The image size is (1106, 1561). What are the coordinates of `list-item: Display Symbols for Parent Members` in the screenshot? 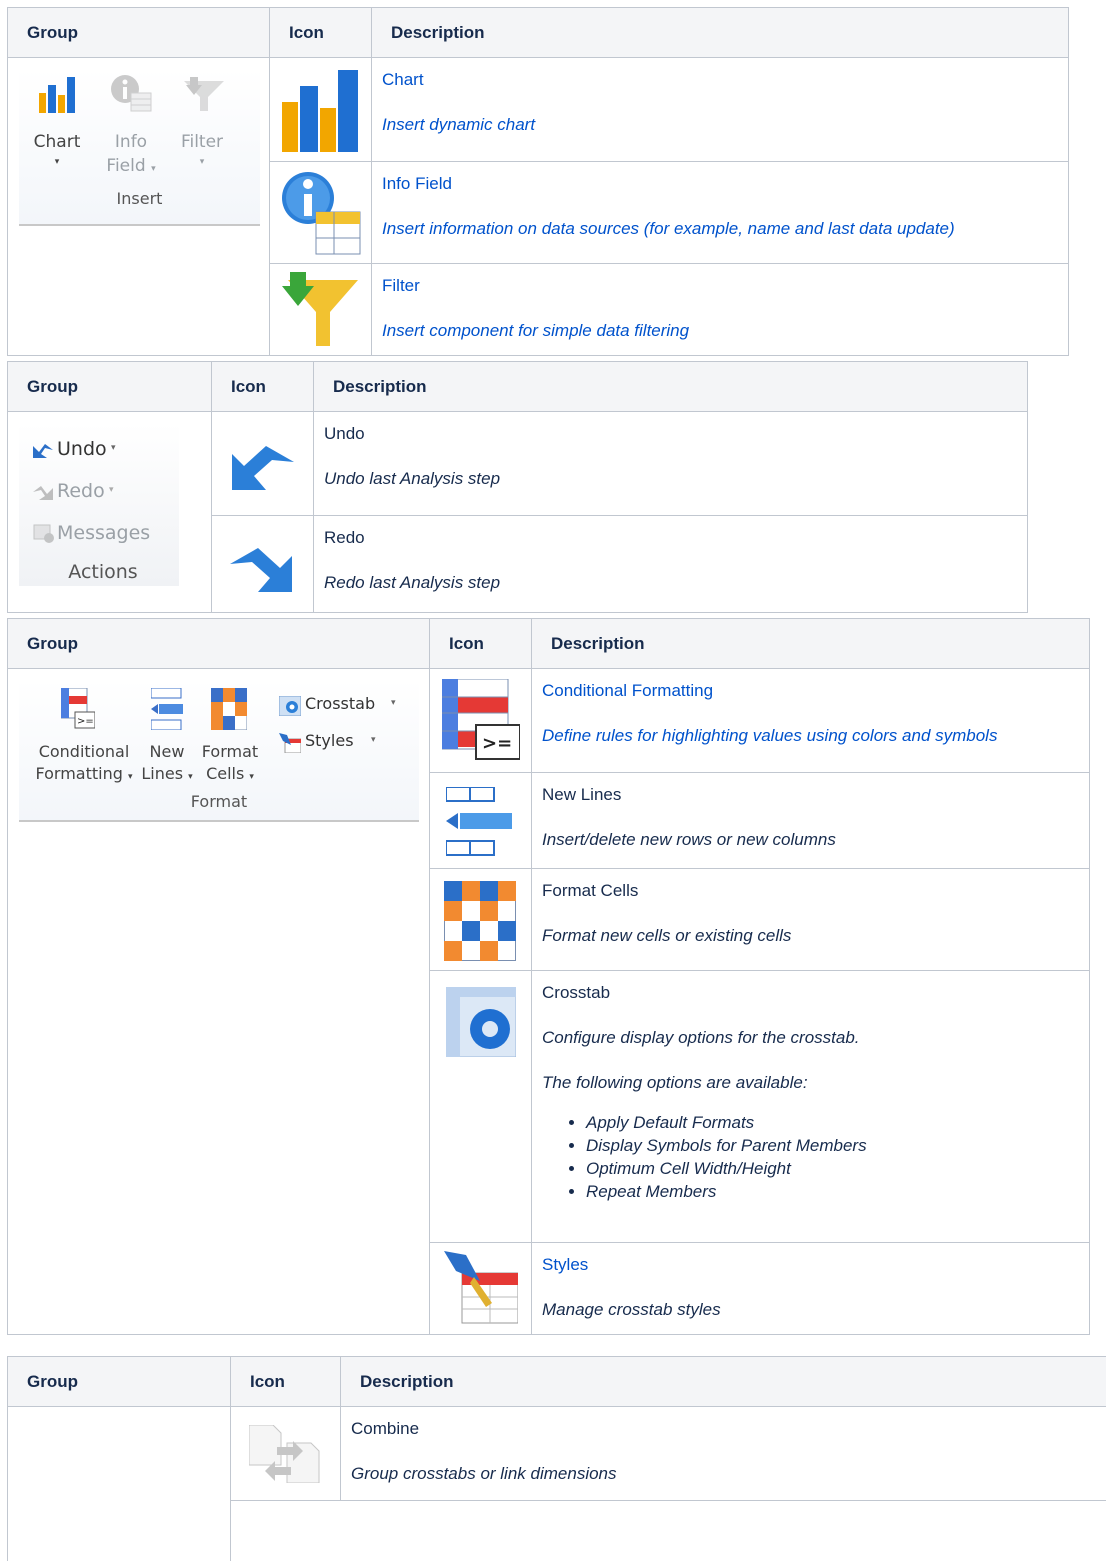 It's located at (833, 1145).